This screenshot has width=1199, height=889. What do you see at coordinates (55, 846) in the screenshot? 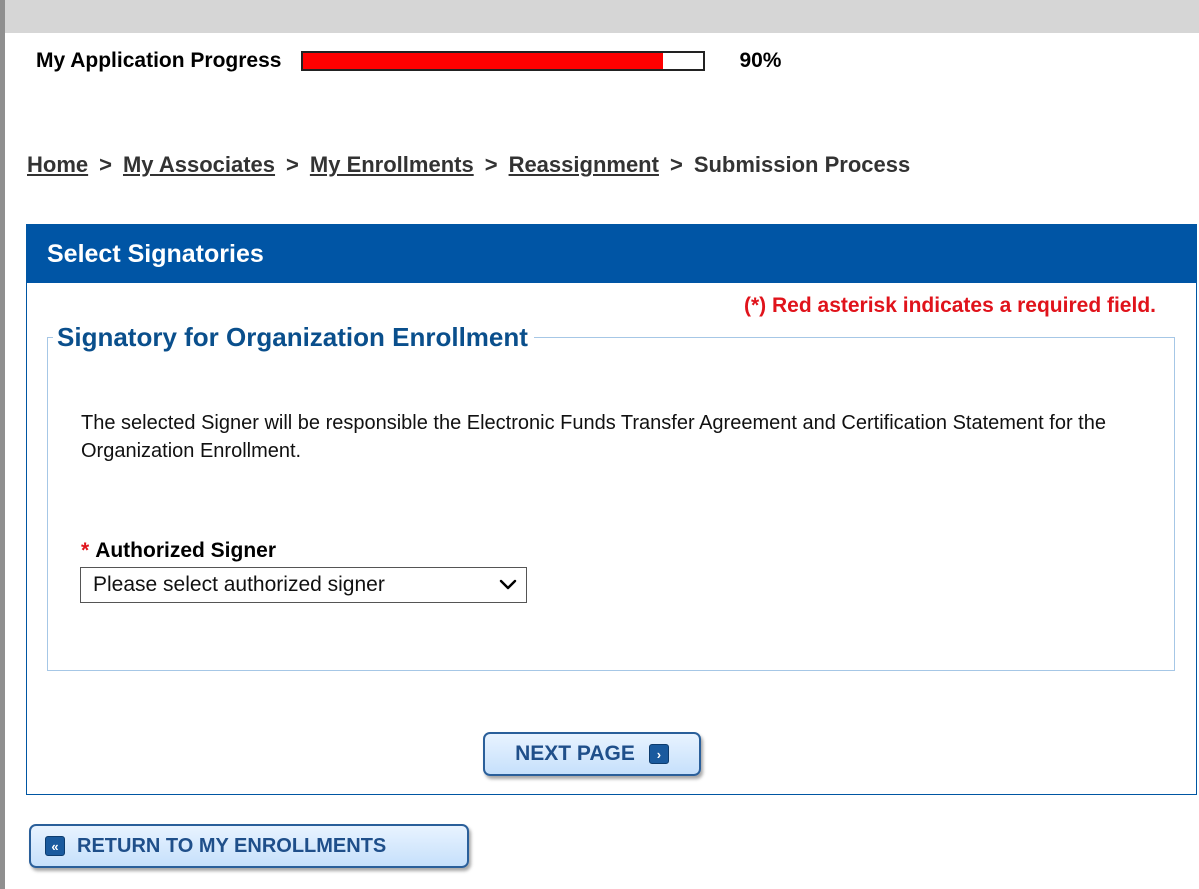
I see `double-chevron-left-icon: «` at bounding box center [55, 846].